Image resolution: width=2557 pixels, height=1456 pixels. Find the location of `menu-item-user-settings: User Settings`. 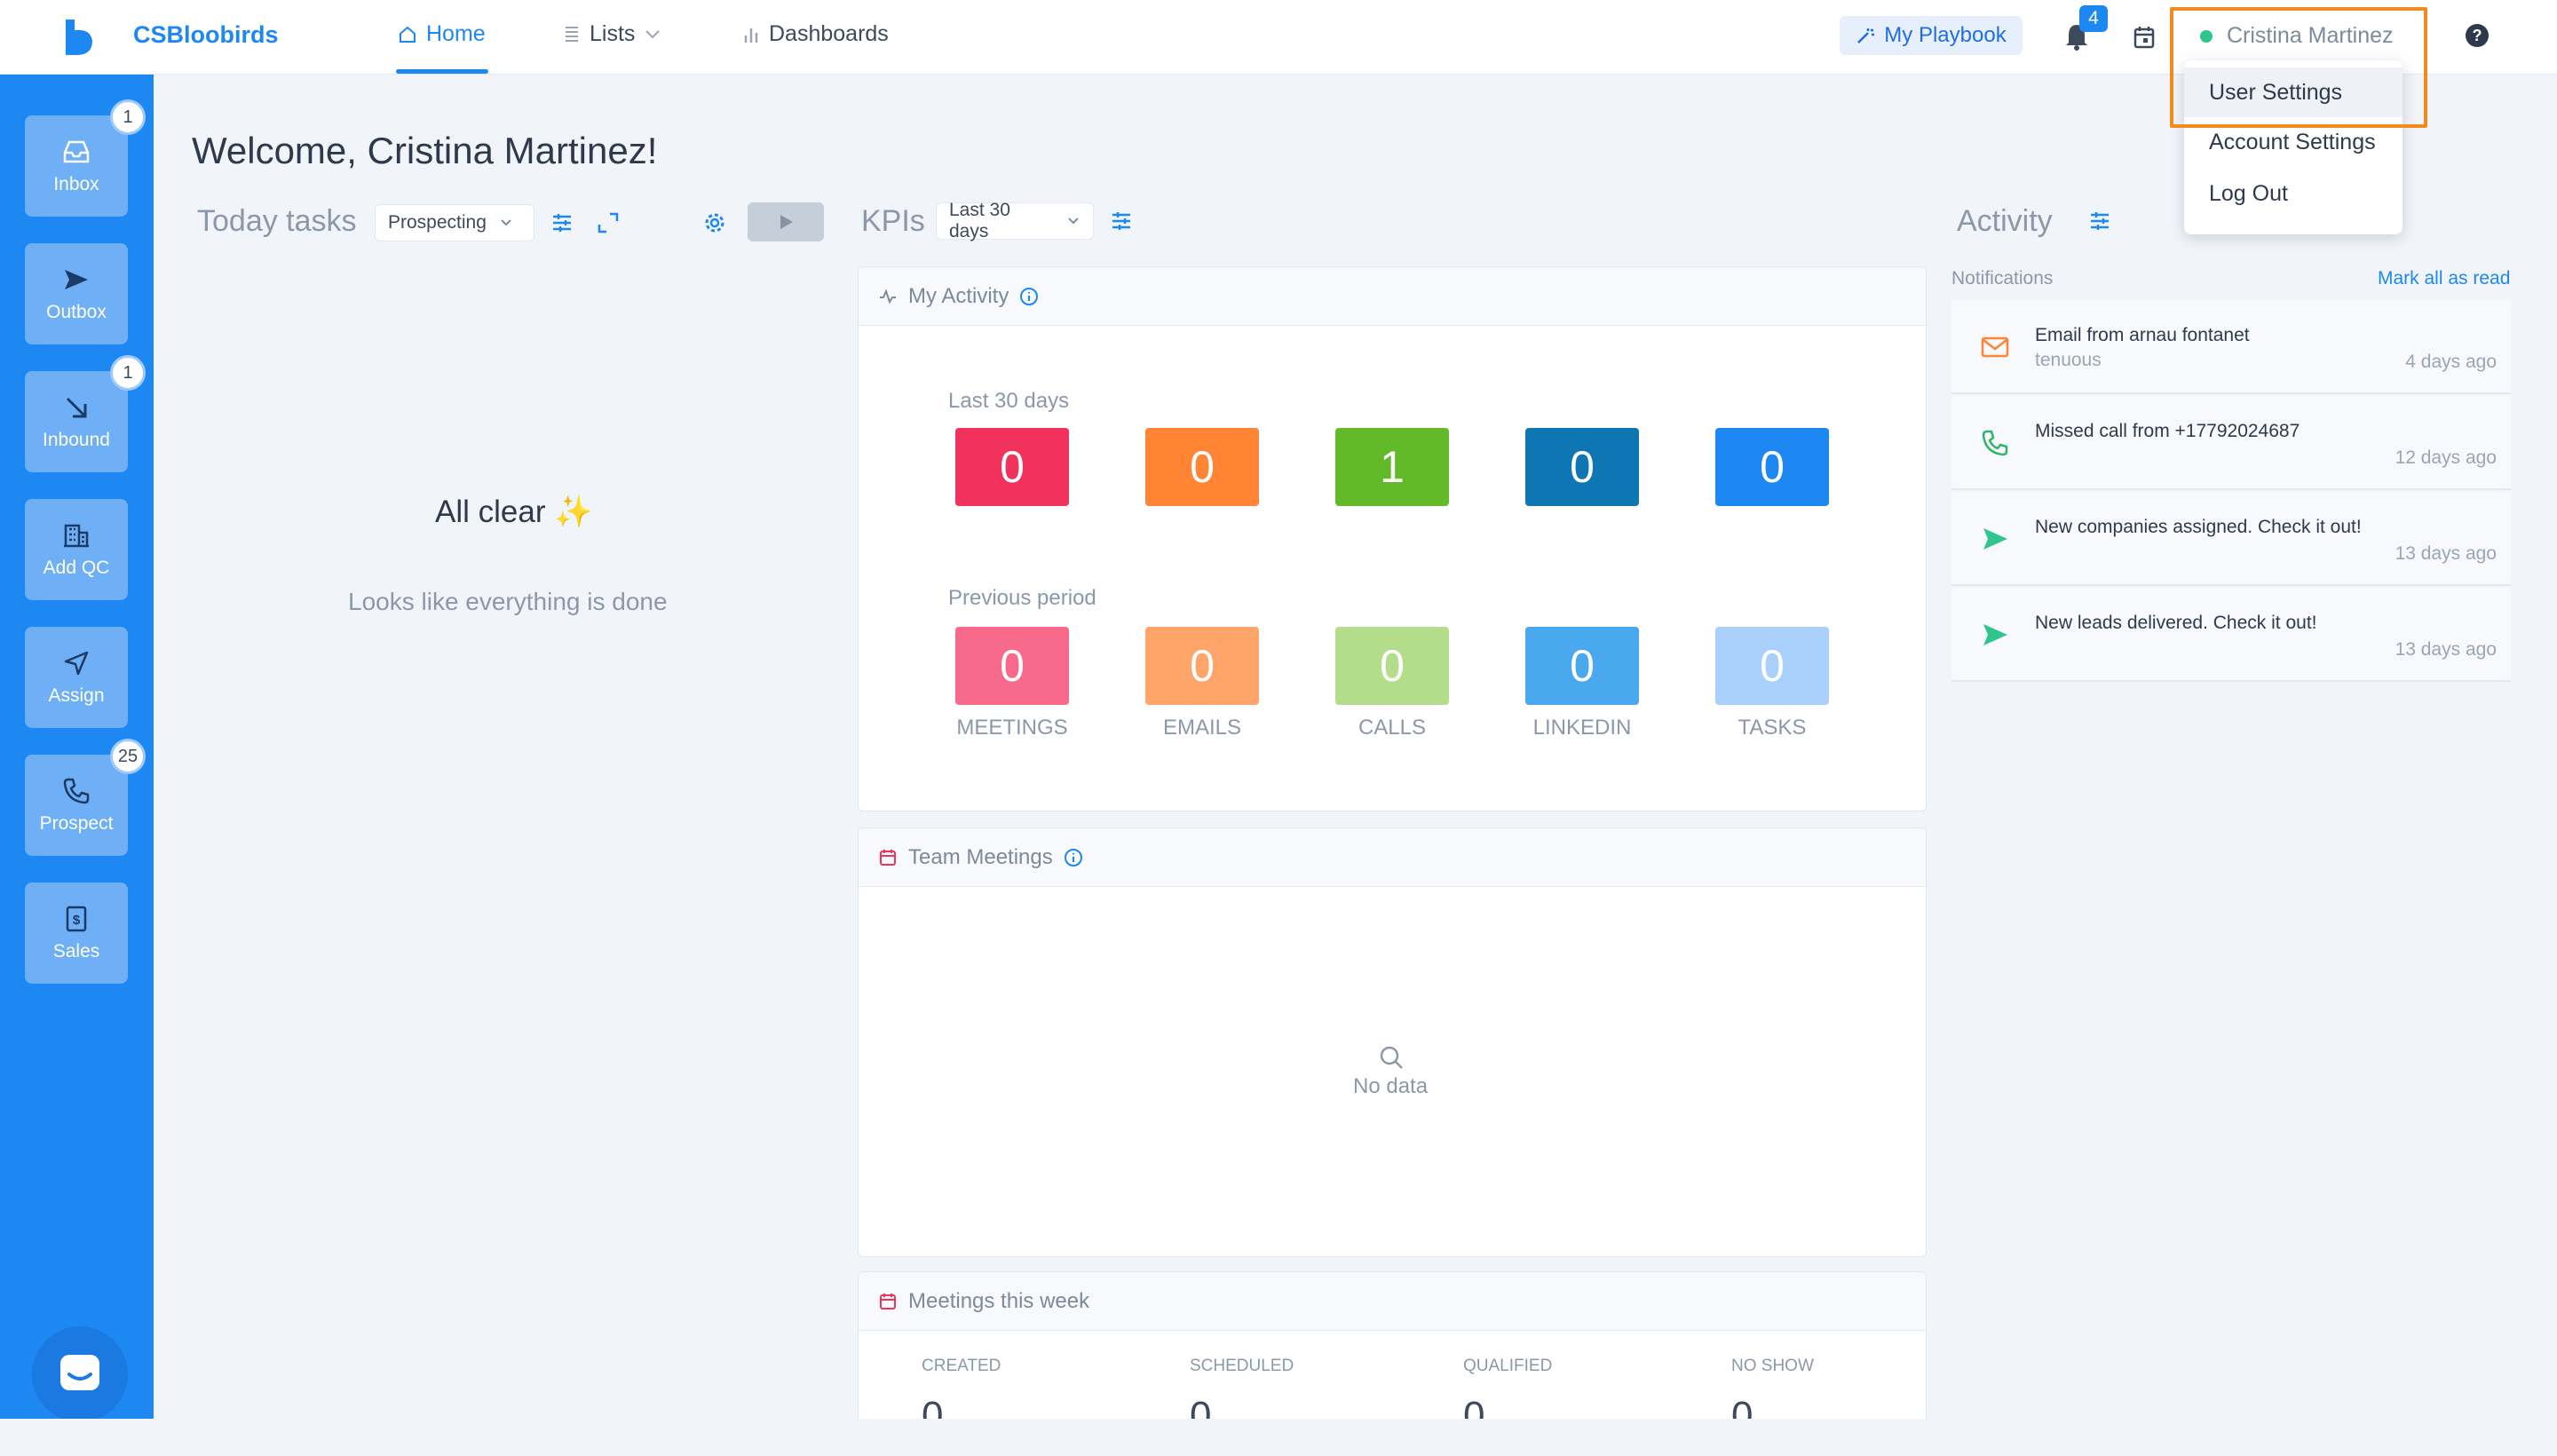

menu-item-user-settings: User Settings is located at coordinates (2293, 92).